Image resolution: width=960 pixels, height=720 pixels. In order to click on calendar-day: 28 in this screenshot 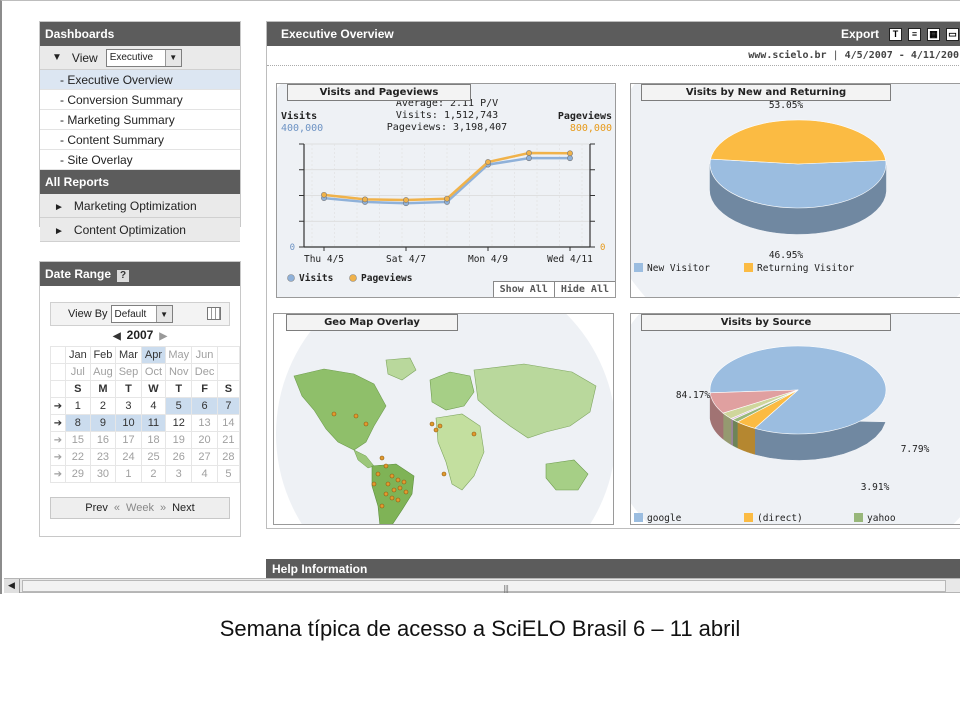, I will do `click(228, 457)`.